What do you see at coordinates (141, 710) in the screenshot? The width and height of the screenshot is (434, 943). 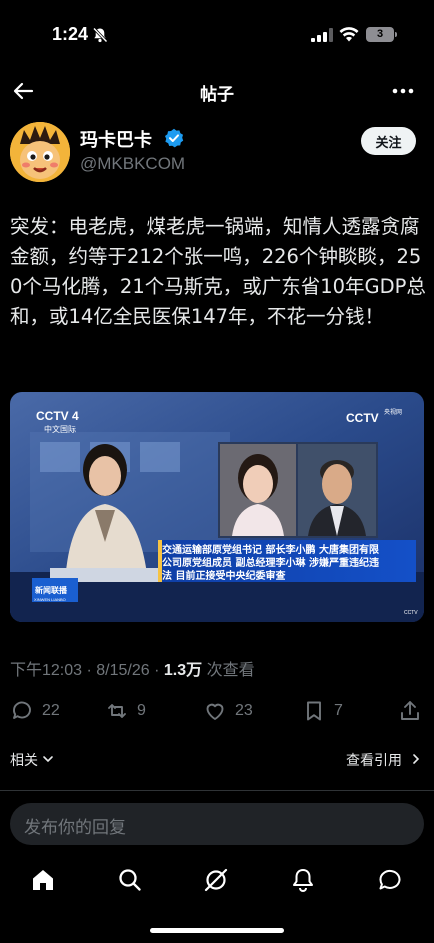 I see `repost-count: 9` at bounding box center [141, 710].